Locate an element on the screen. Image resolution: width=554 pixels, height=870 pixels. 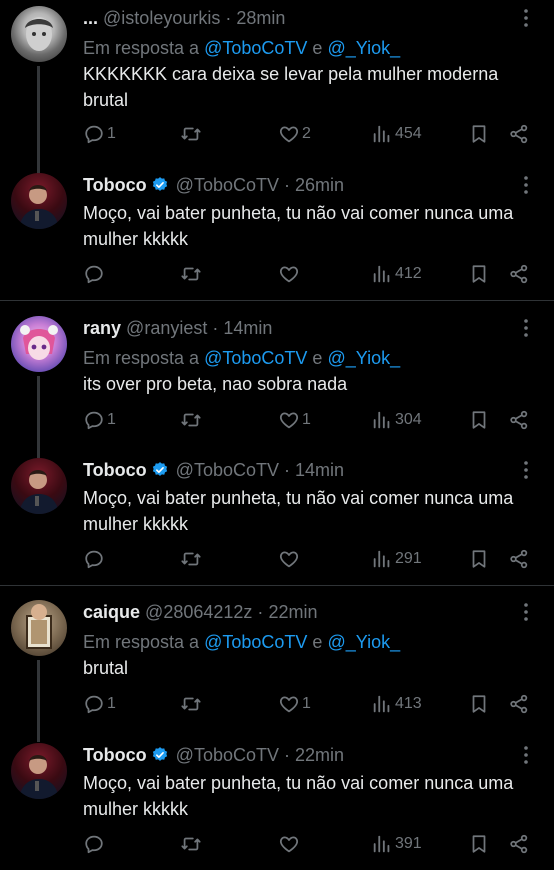
author-handle: @ranyiest is located at coordinates (166, 328).